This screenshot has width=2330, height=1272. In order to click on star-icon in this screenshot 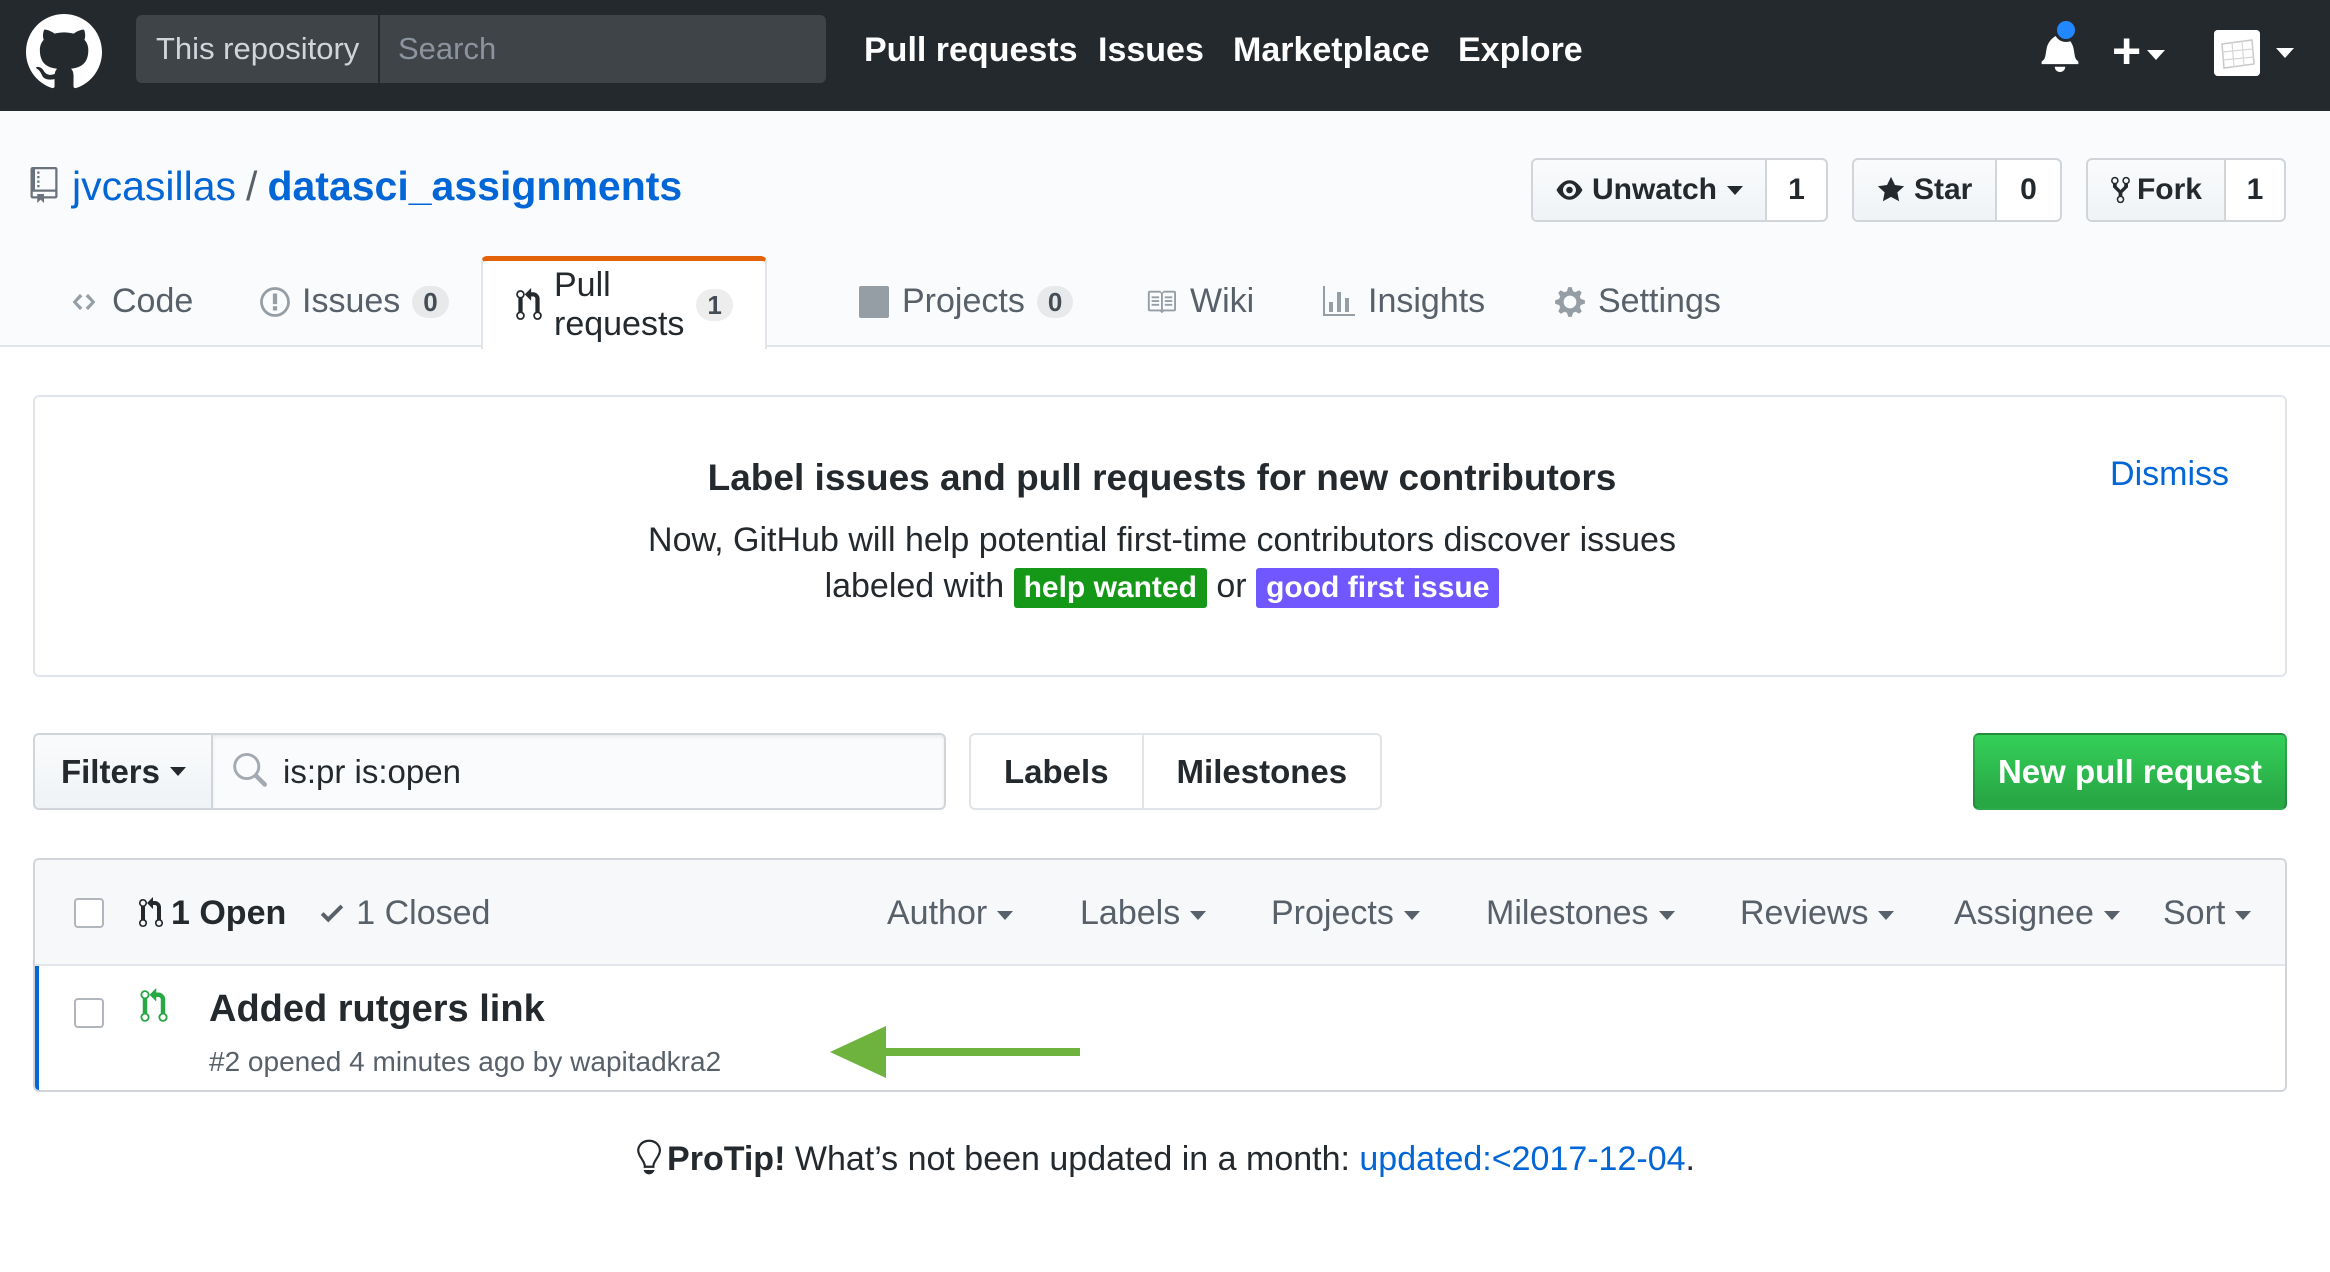, I will do `click(1891, 189)`.